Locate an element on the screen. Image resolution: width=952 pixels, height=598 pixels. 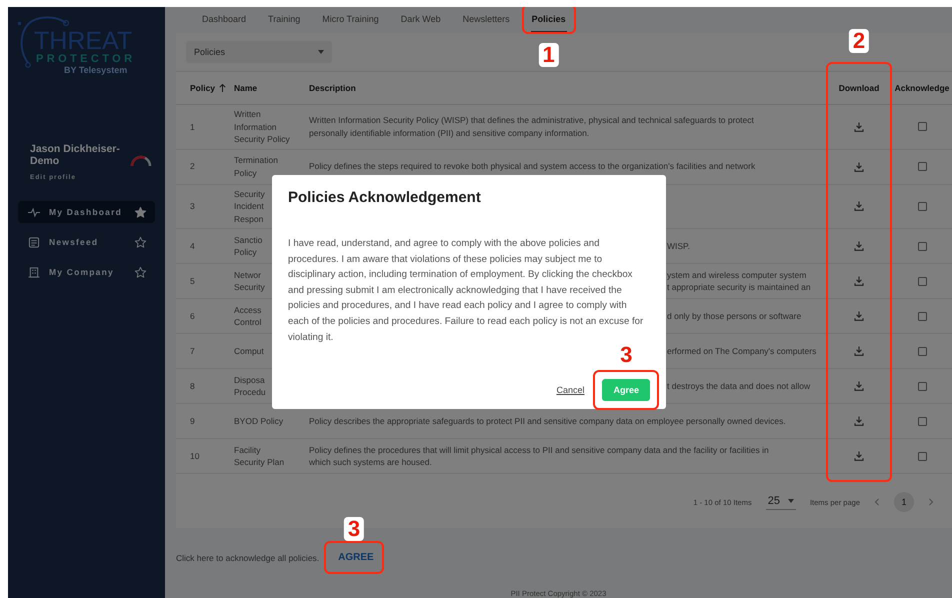
next-page-icon is located at coordinates (931, 502).